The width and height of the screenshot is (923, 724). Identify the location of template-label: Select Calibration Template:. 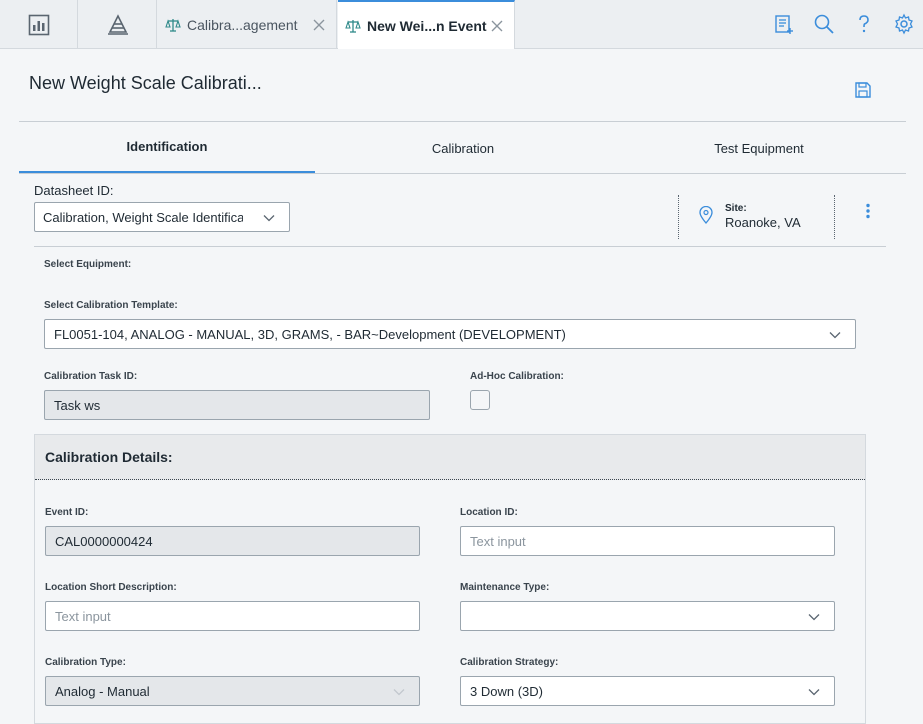
(111, 305).